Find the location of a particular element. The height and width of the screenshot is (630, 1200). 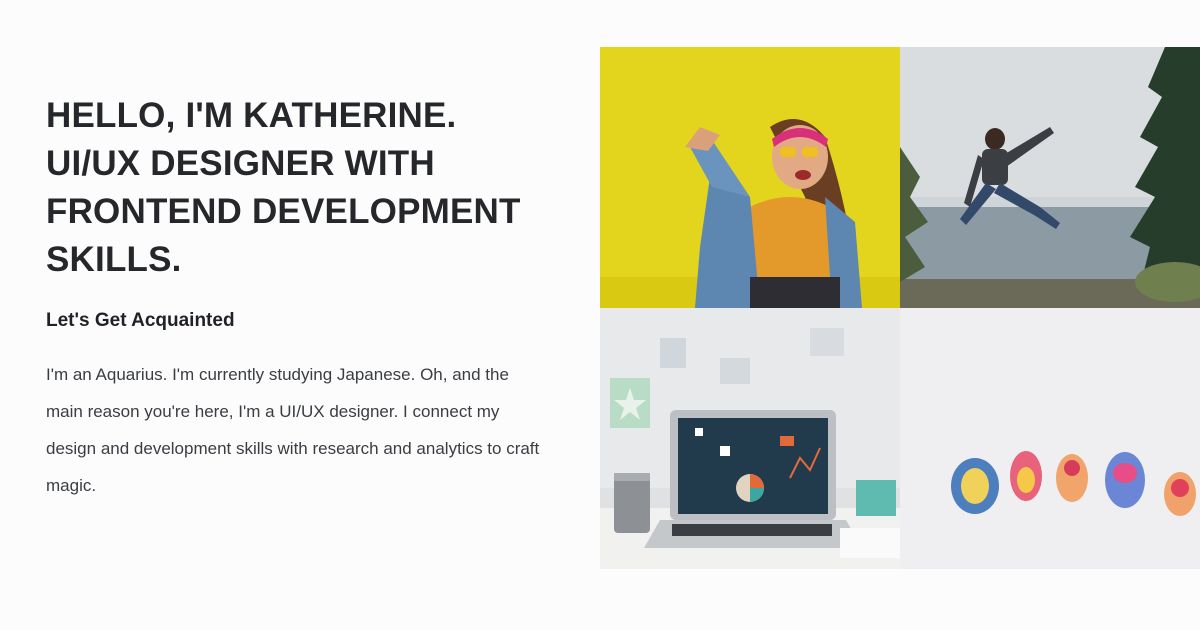

person-jumping-lakeside-photo is located at coordinates (1050, 177).